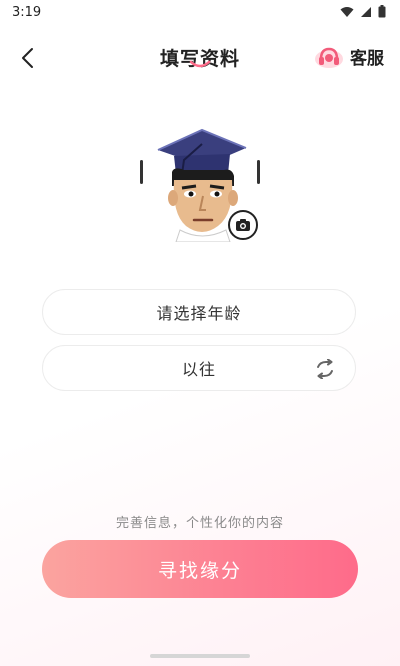 The image size is (400, 666). Describe the element at coordinates (199, 523) in the screenshot. I see `hint-text: 完善信息，个性化你的内容` at that location.